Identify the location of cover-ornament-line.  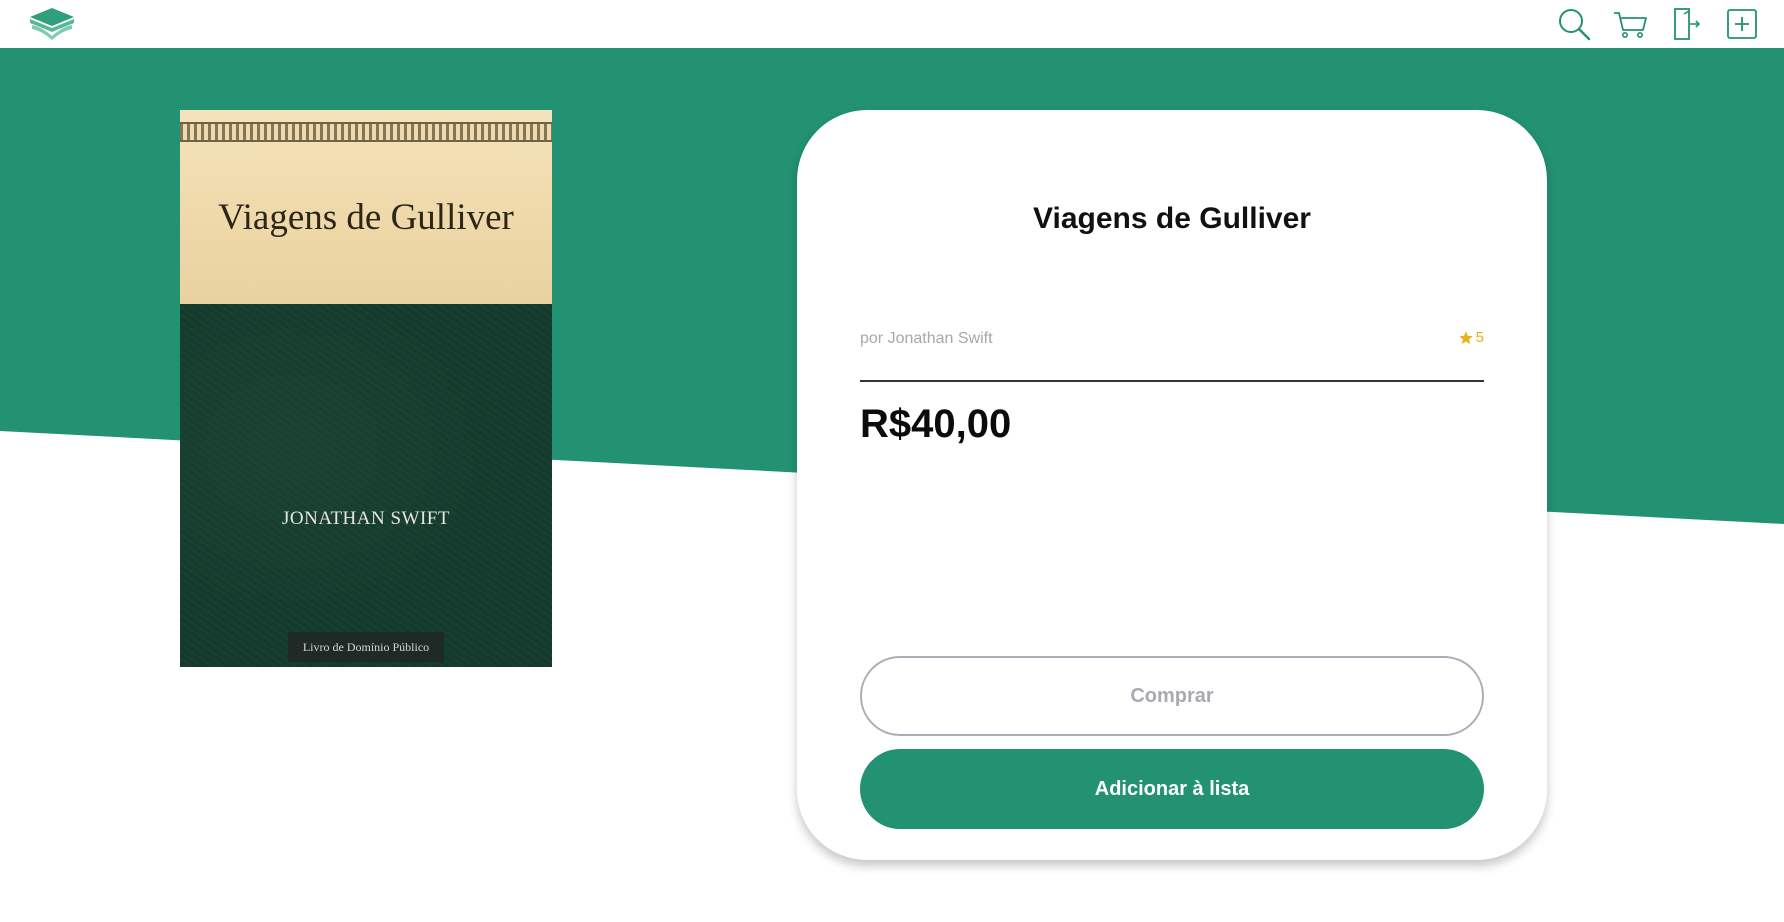
(366, 141).